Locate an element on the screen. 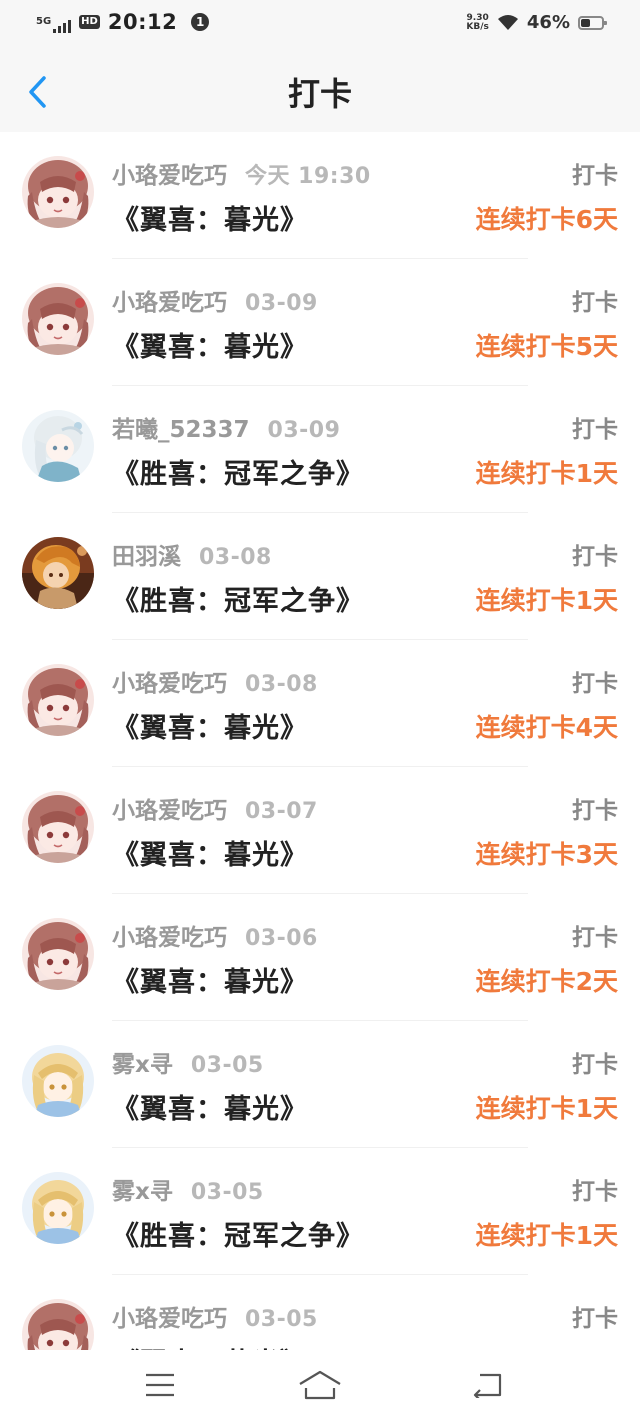 Image resolution: width=640 pixels, height=1422 pixels. list-item: 小珞爱吃巧 03-07 打卡 《翼喜：暮光》 连续打卡3天 is located at coordinates (320, 830).